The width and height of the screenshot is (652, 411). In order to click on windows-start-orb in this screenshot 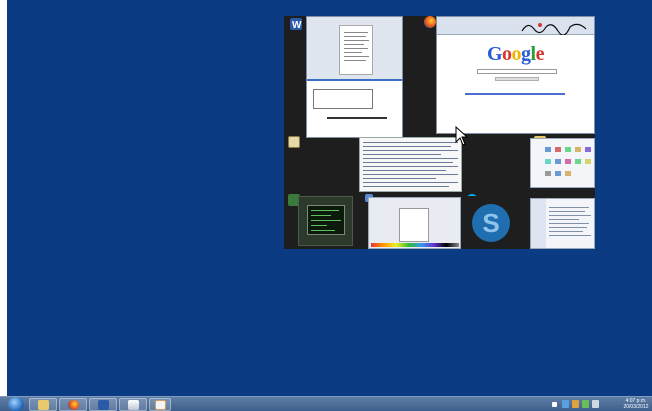, I will do `click(16, 404)`.